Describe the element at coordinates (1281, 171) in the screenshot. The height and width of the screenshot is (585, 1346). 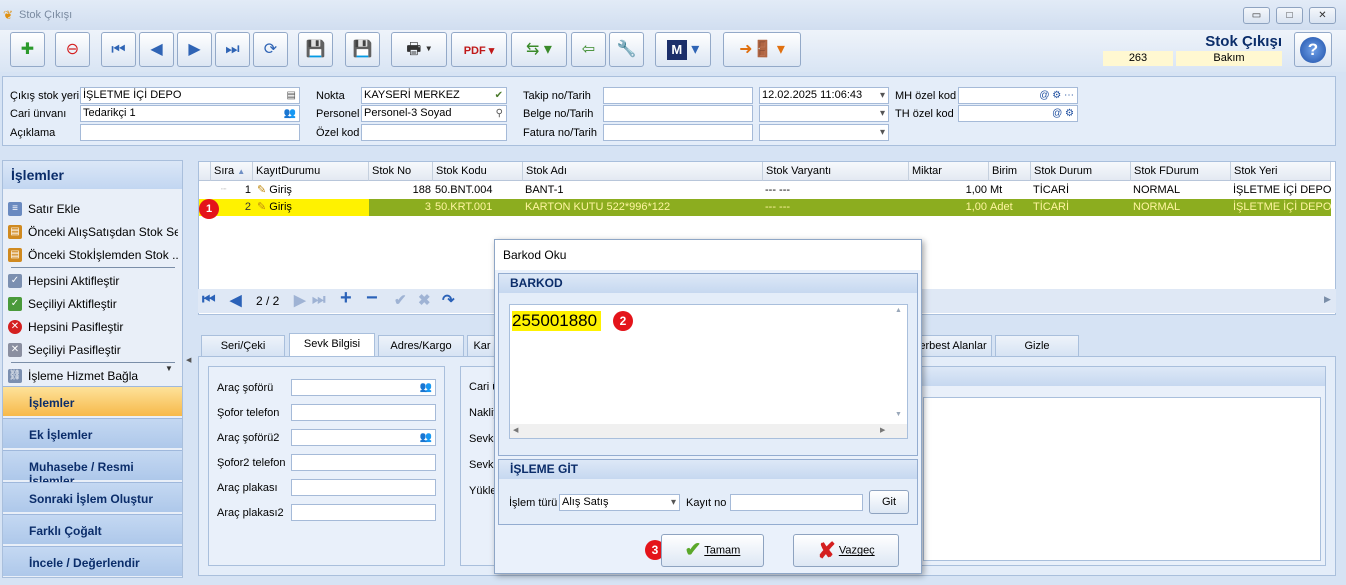
I see `col-header-stokyeri: Stok Yeri` at that location.